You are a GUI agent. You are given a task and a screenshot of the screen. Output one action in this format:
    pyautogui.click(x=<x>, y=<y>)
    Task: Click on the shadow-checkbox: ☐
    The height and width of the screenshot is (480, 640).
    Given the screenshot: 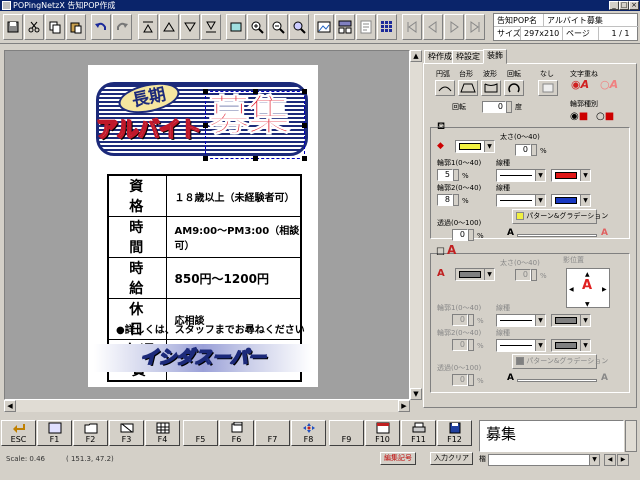 What is the action you would take?
    pyautogui.click(x=440, y=253)
    